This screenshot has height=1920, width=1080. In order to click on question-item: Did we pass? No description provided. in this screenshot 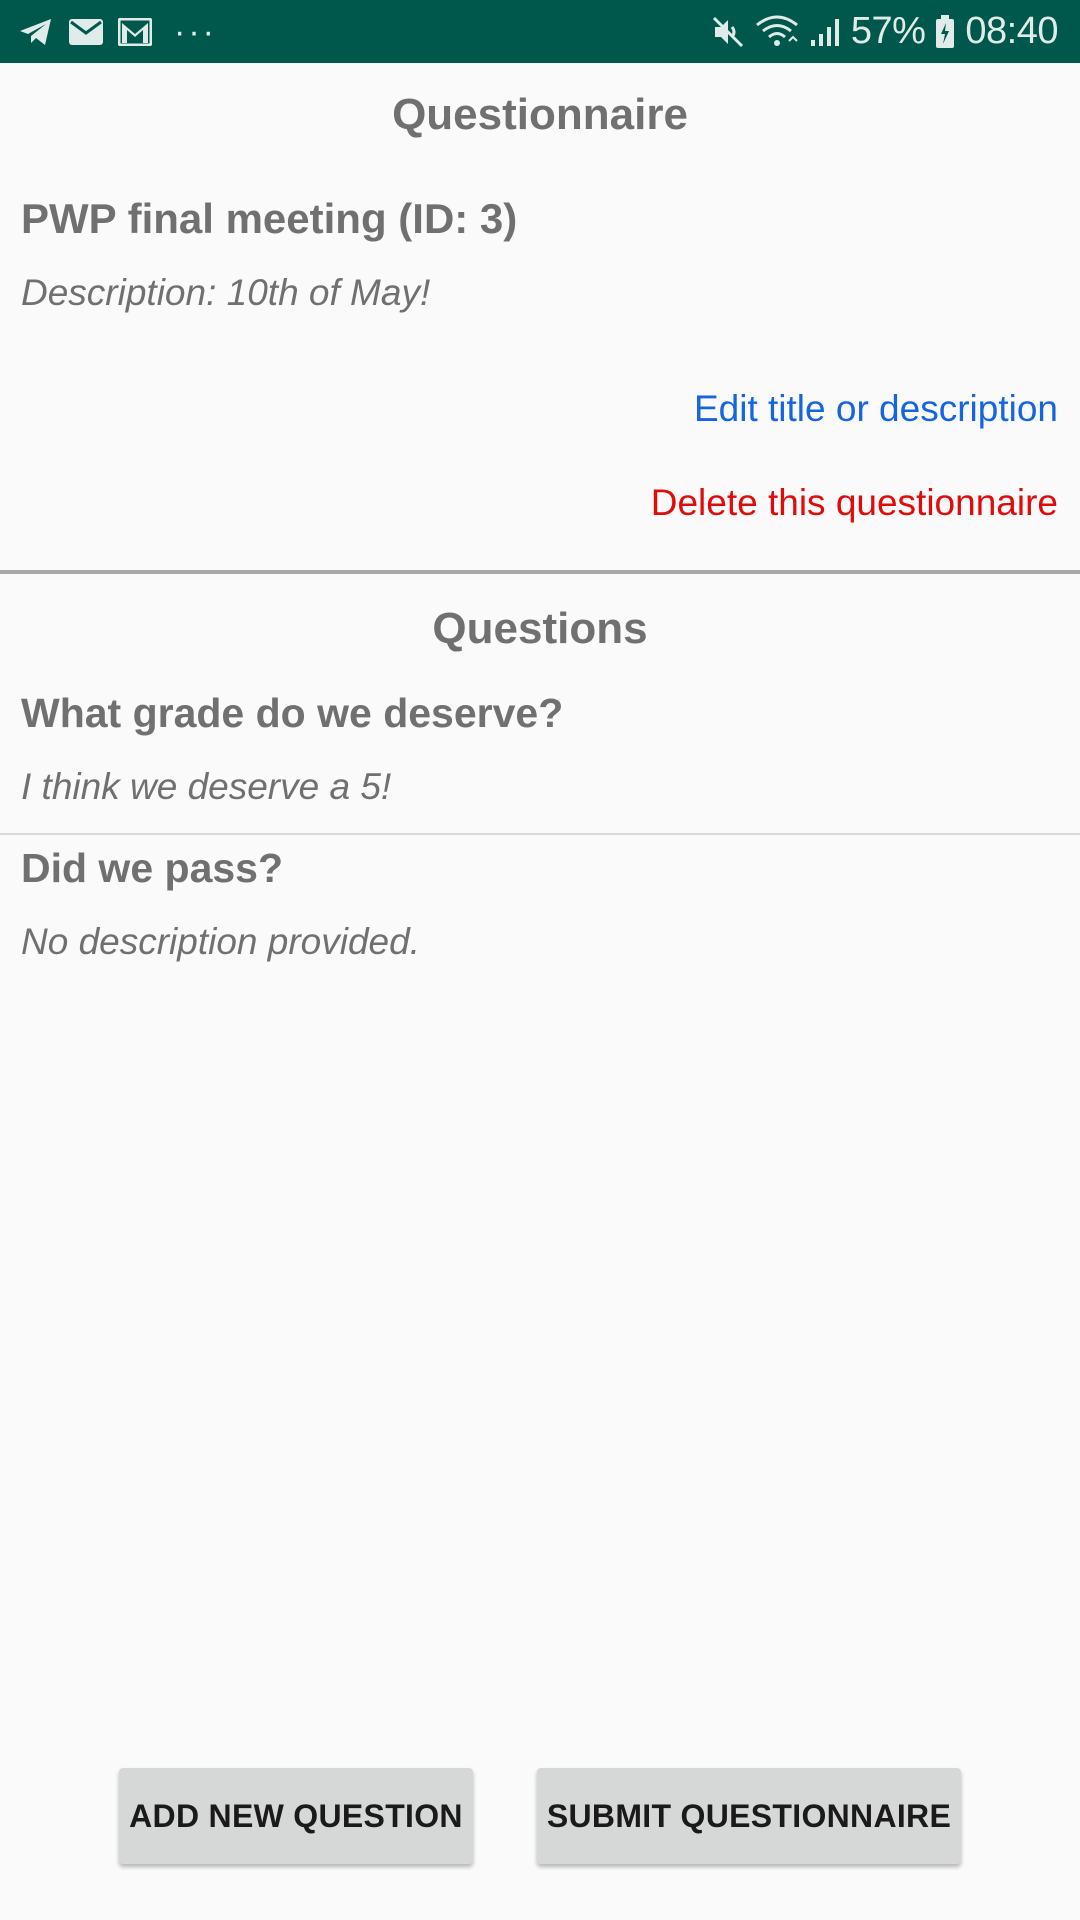, I will do `click(540, 915)`.